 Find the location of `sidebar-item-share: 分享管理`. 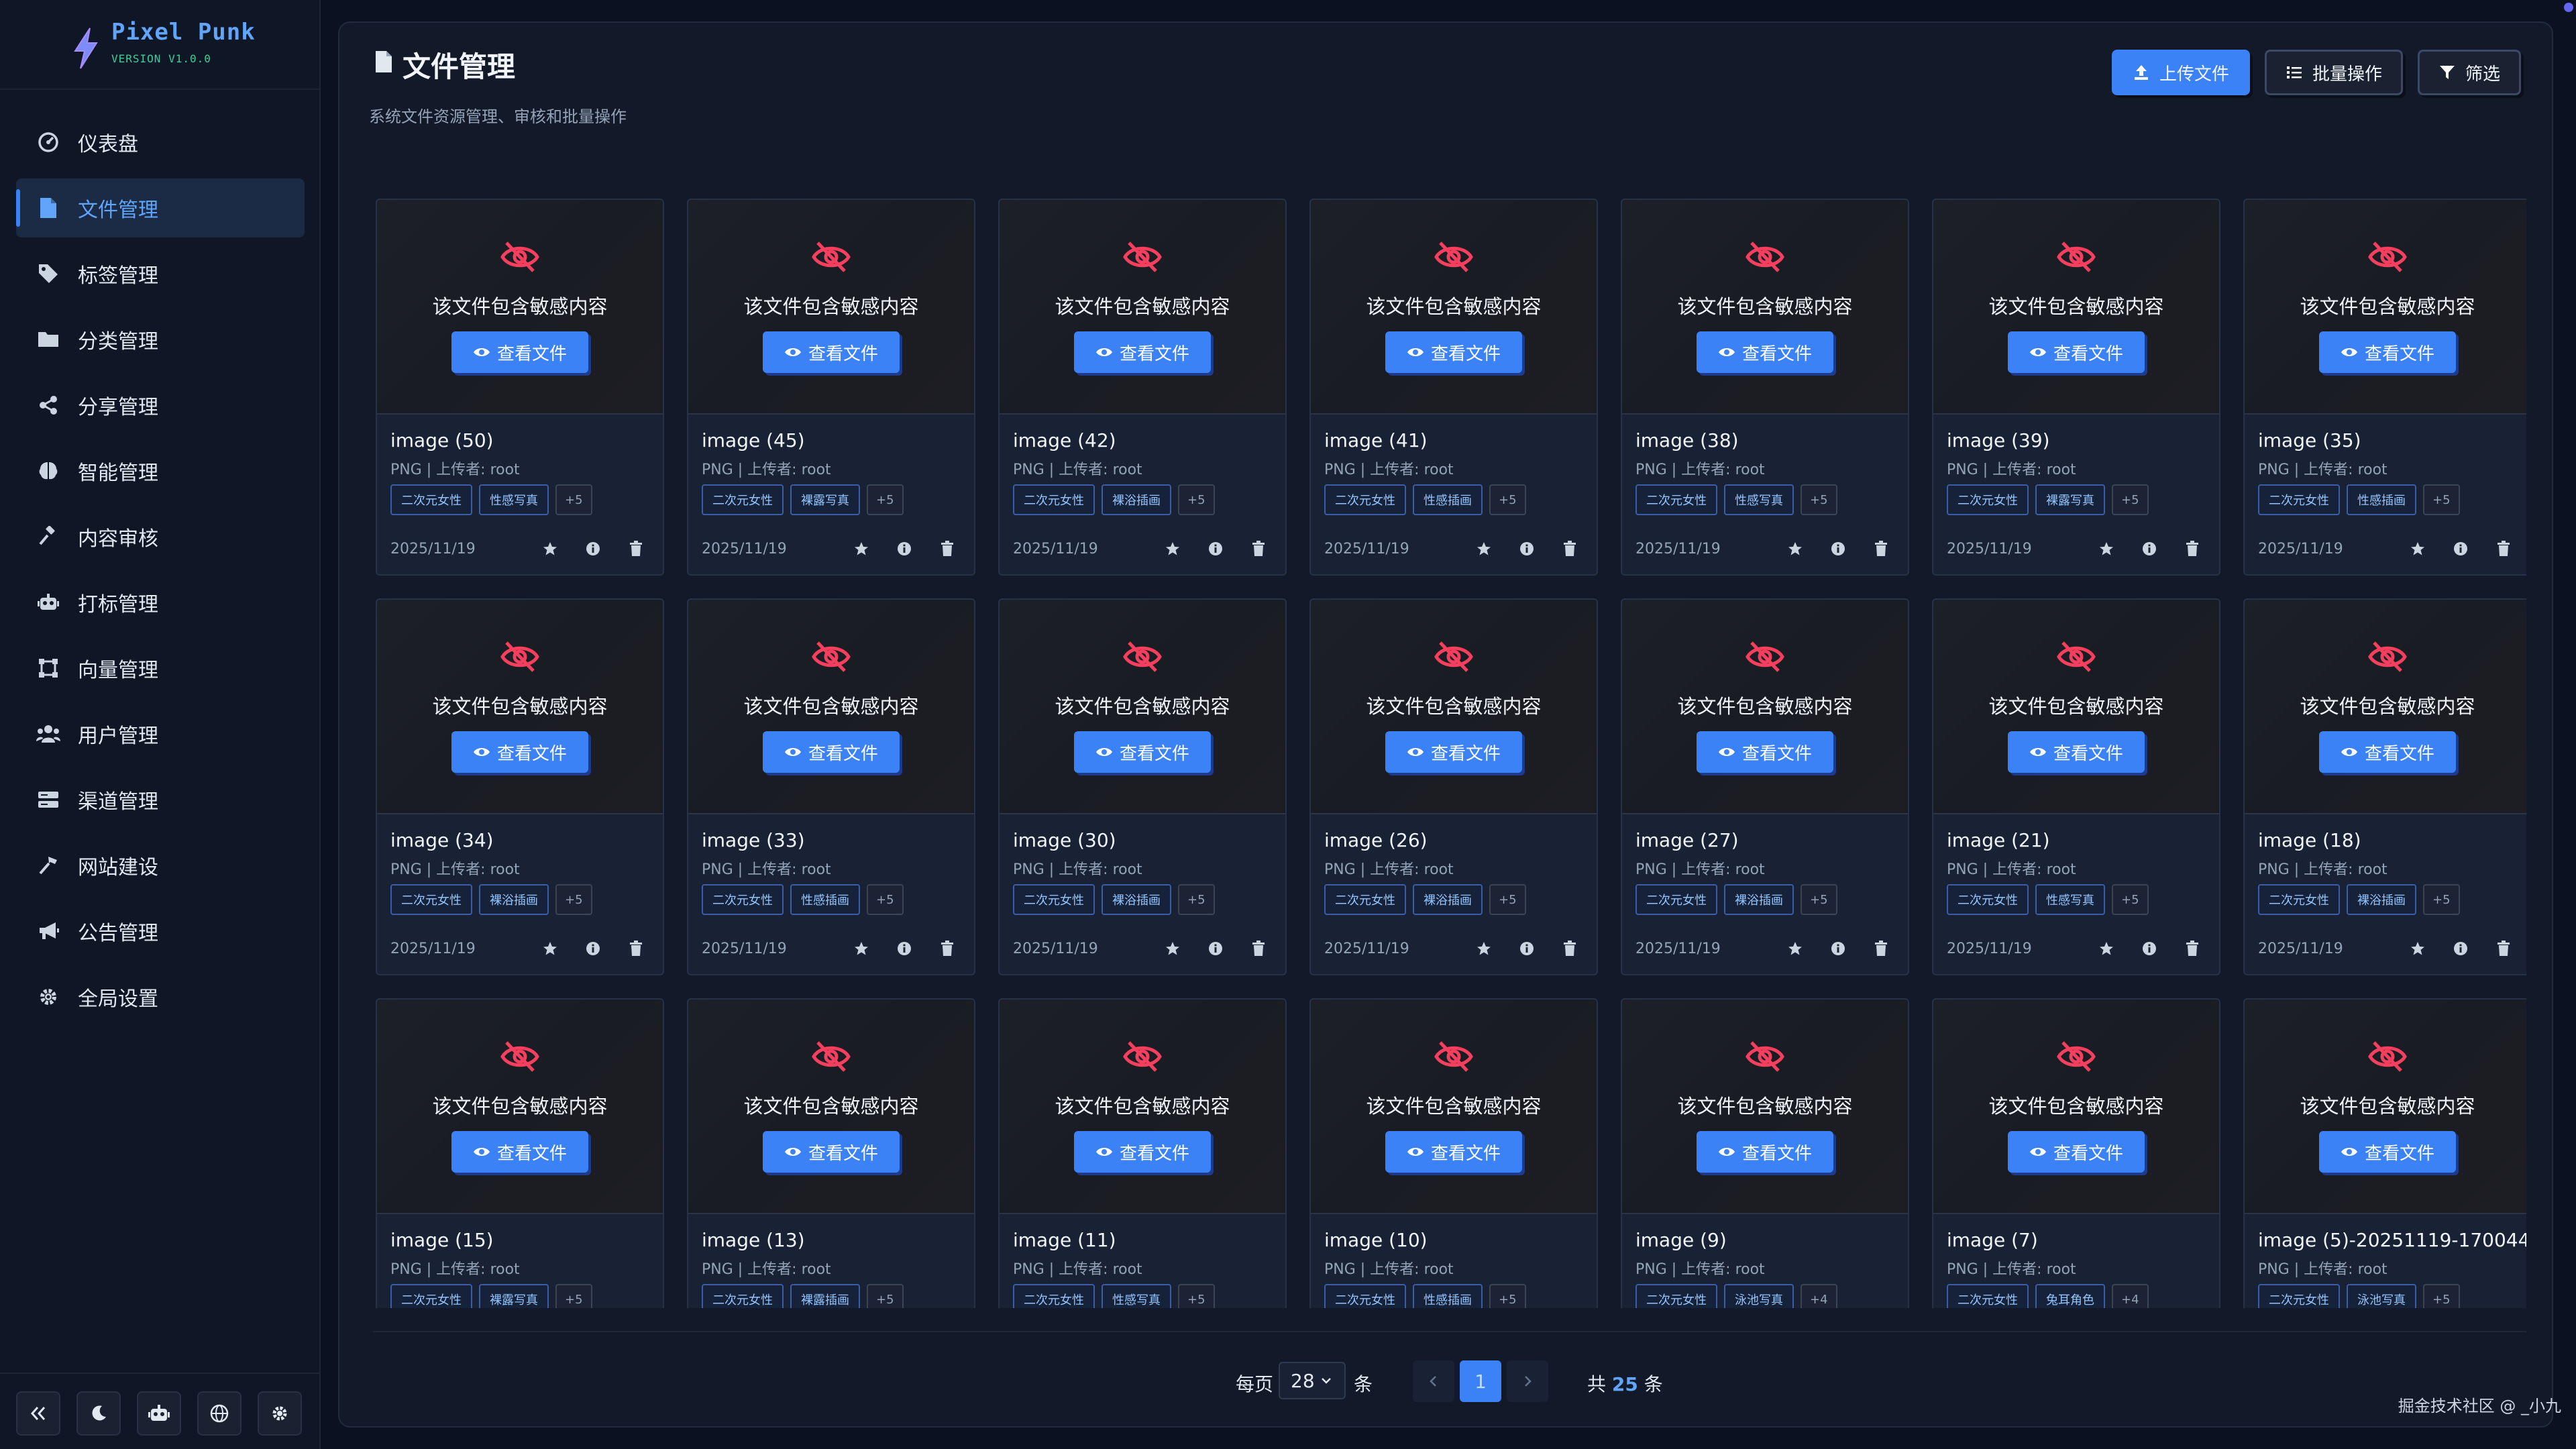

sidebar-item-share: 分享管理 is located at coordinates (160, 405).